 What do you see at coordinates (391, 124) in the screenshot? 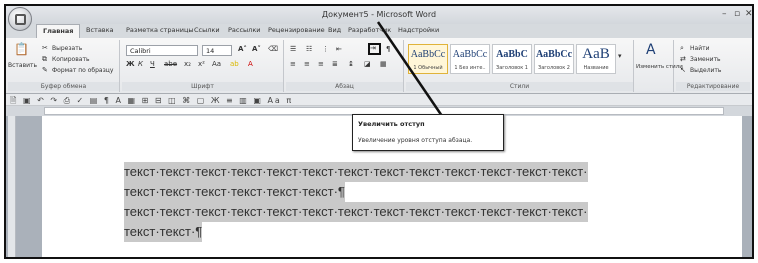
I see `tooltip-title: Увеличить отступ` at bounding box center [391, 124].